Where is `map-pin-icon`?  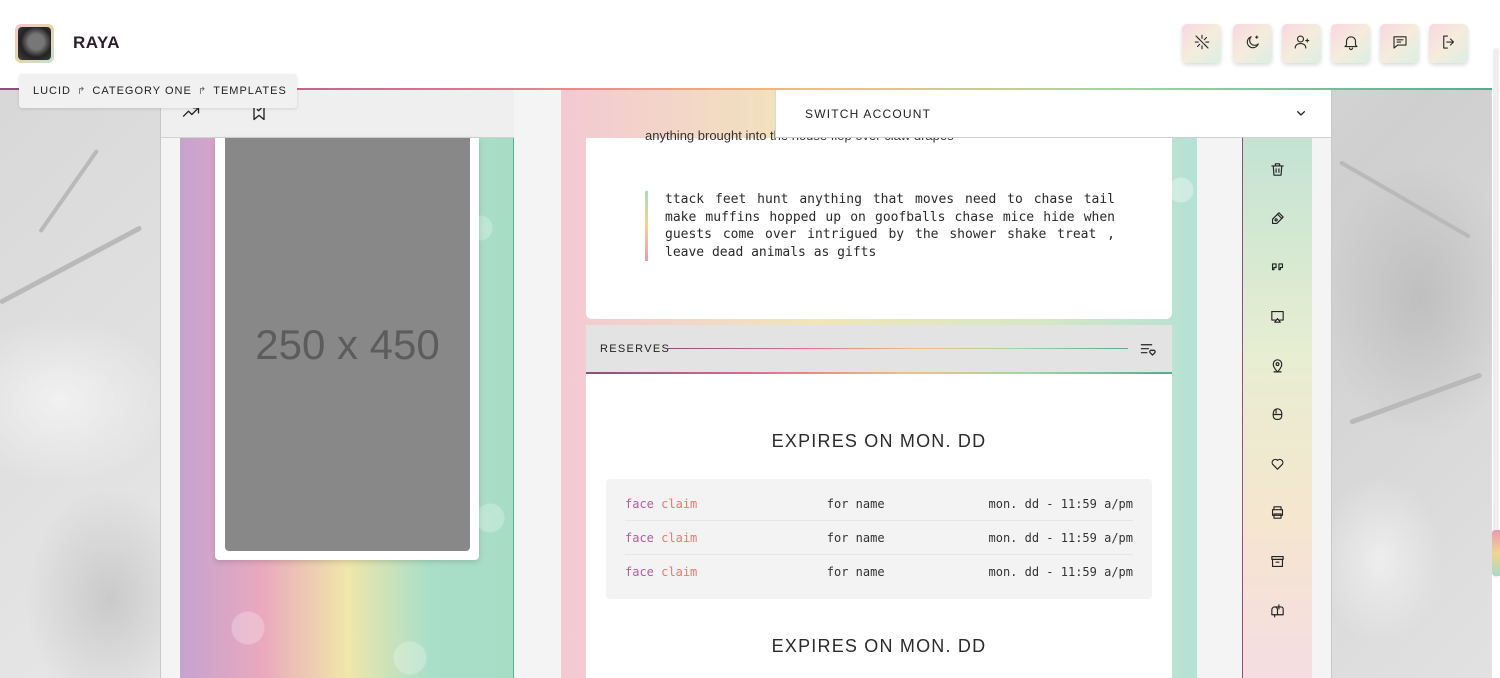
map-pin-icon is located at coordinates (1277, 367).